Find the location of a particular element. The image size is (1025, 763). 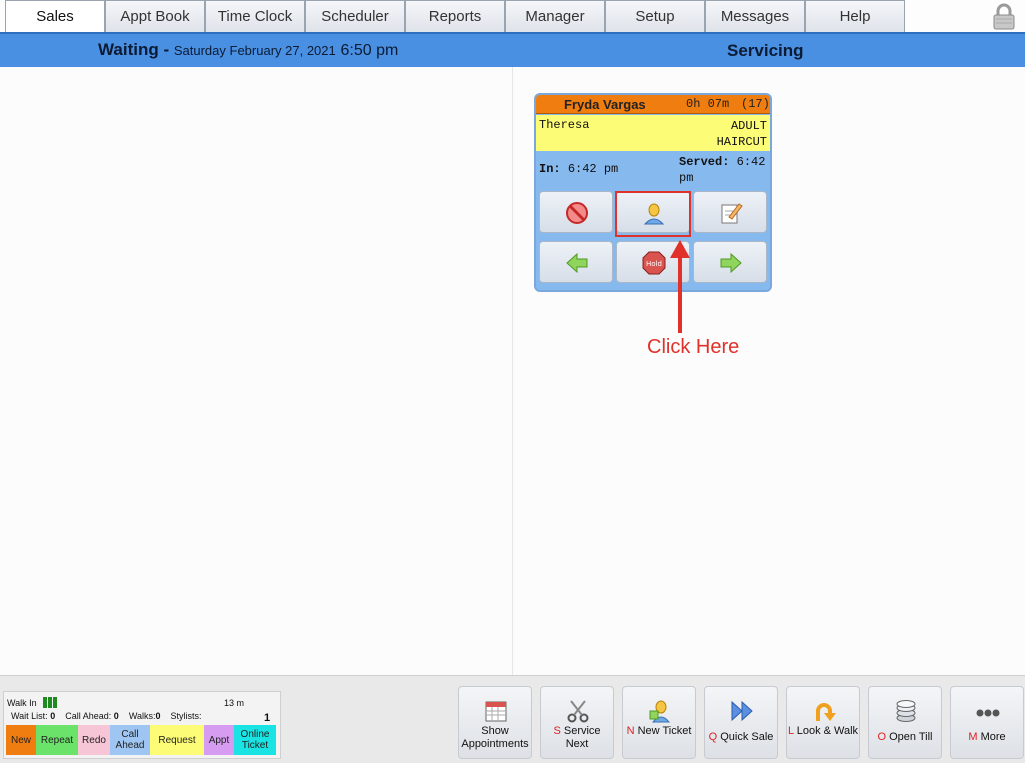

show-appointments-button: Show Appointments is located at coordinates (495, 722).